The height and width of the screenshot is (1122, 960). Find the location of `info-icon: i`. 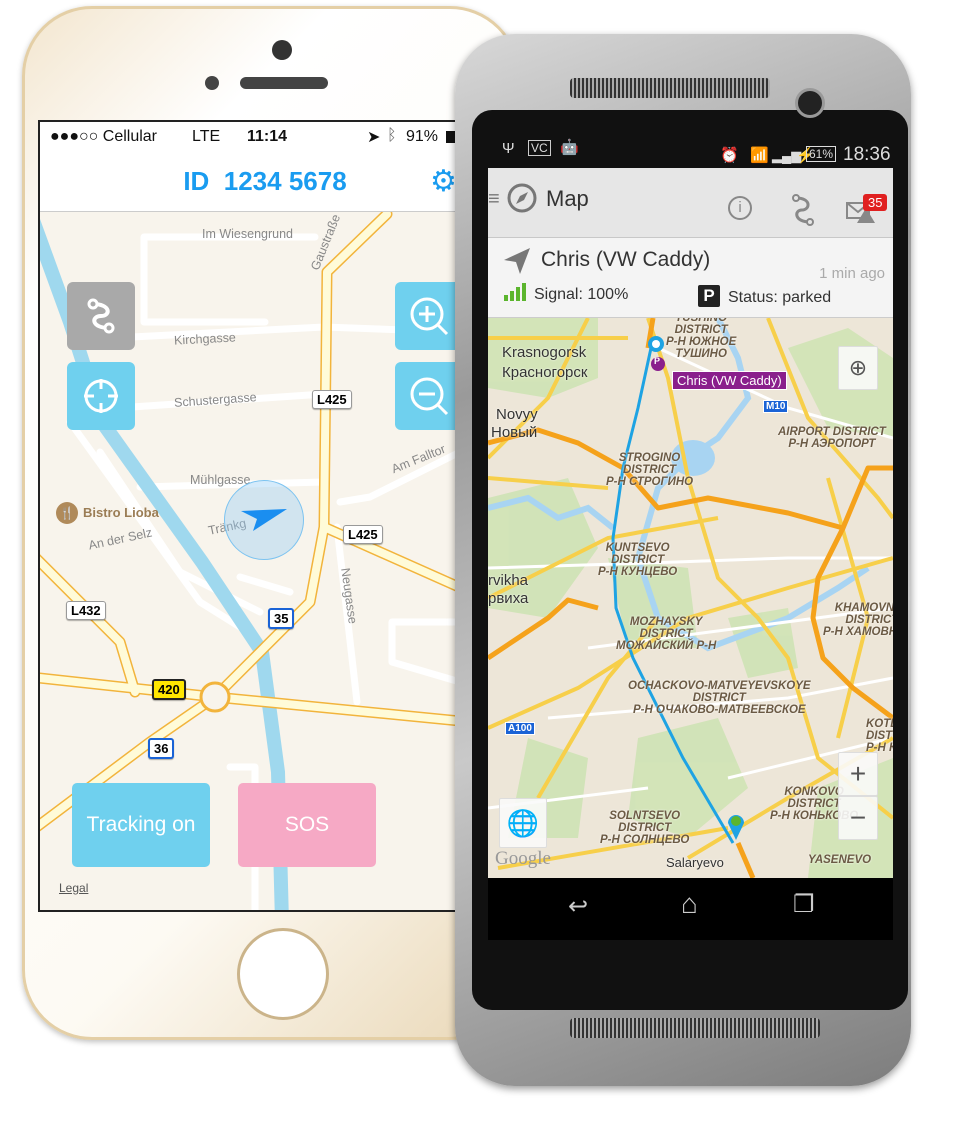

info-icon: i is located at coordinates (740, 208).